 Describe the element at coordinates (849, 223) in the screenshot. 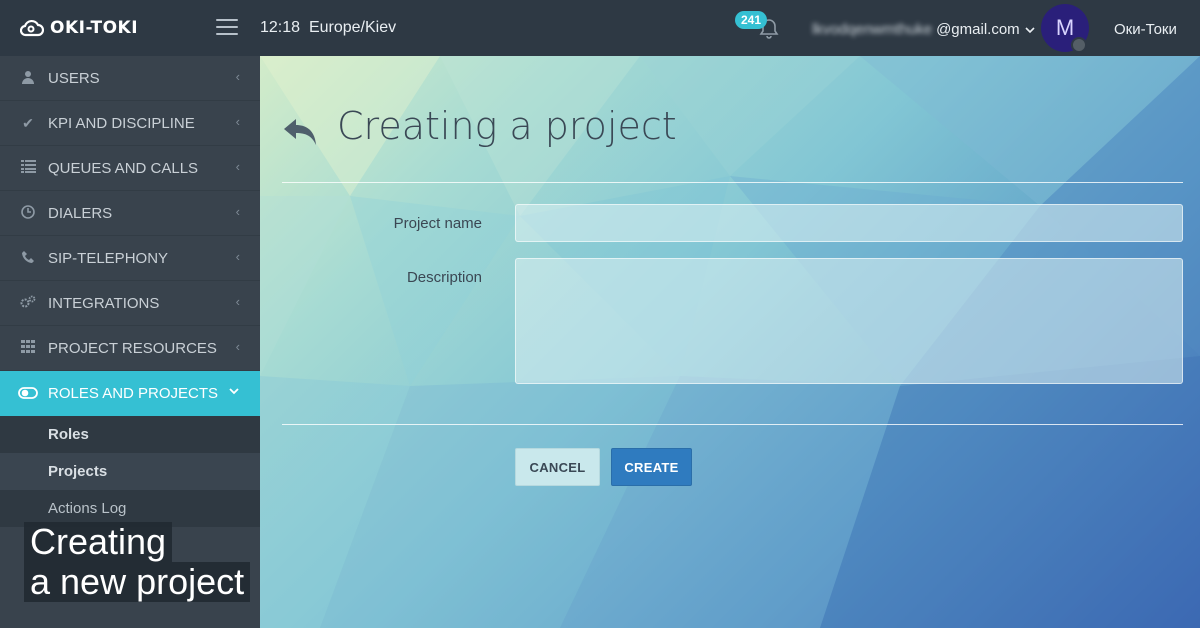

I see `project-name-input` at that location.